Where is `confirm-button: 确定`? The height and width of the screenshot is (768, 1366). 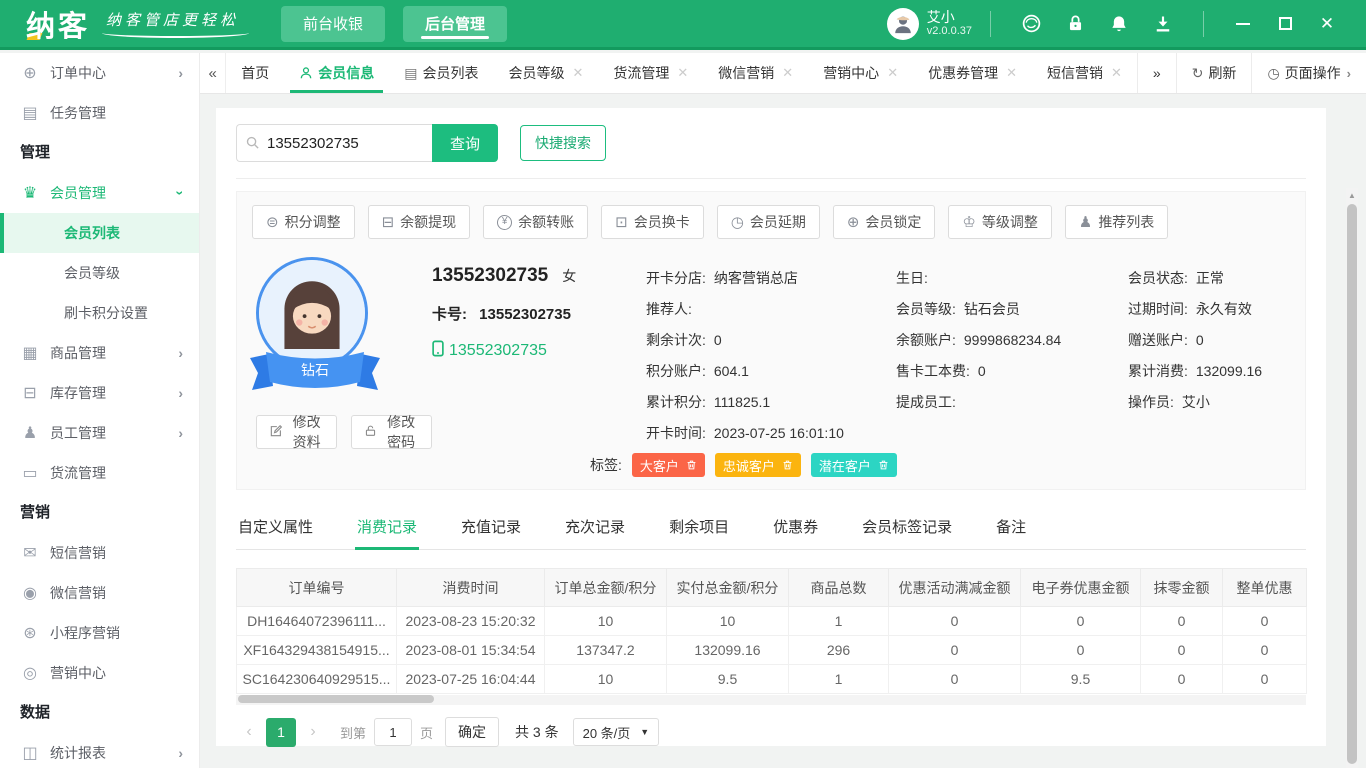 confirm-button: 确定 is located at coordinates (472, 732).